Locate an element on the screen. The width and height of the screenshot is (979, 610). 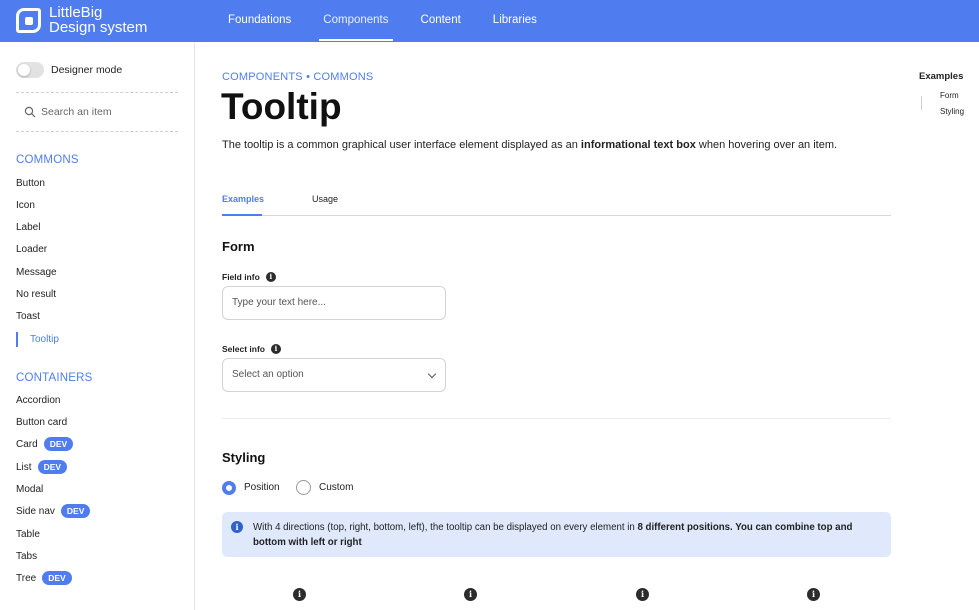
logo: LittleBig Design system is located at coordinates (81, 20).